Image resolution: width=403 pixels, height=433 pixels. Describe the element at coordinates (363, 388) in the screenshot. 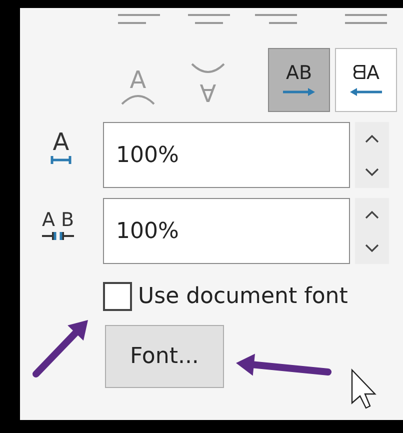

I see `mouse-cursor-icon` at that location.